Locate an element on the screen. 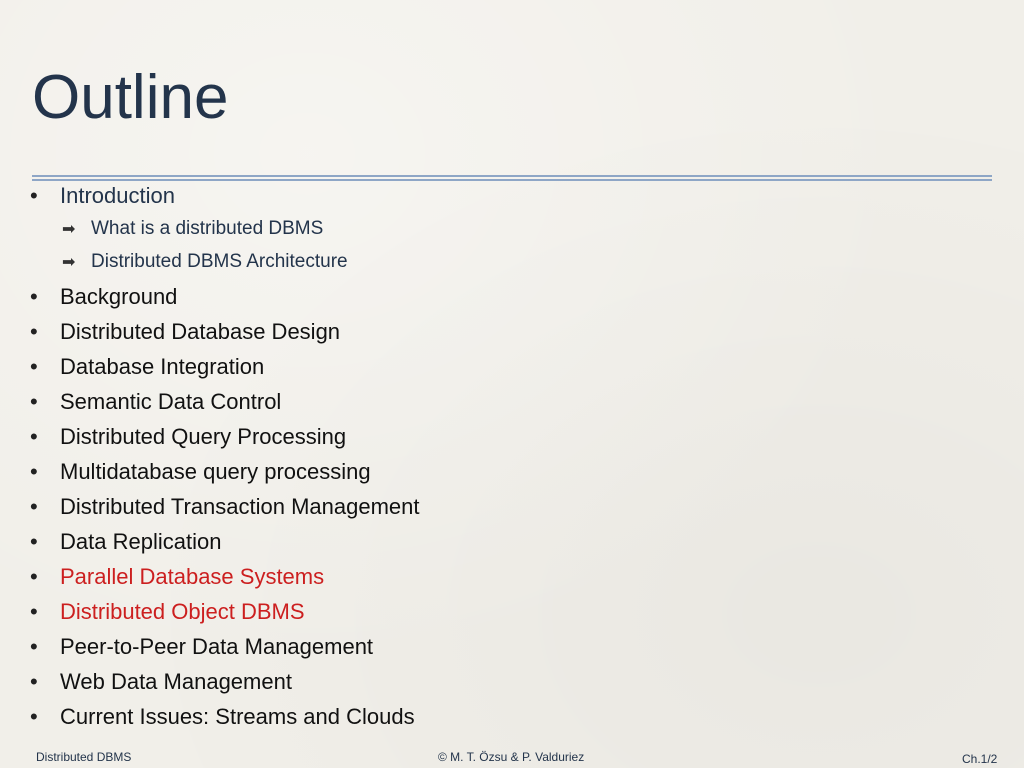 This screenshot has height=768, width=1024. sub-item-what-is-ddbms: ➡ What is a distributed DBMS is located at coordinates (192, 229).